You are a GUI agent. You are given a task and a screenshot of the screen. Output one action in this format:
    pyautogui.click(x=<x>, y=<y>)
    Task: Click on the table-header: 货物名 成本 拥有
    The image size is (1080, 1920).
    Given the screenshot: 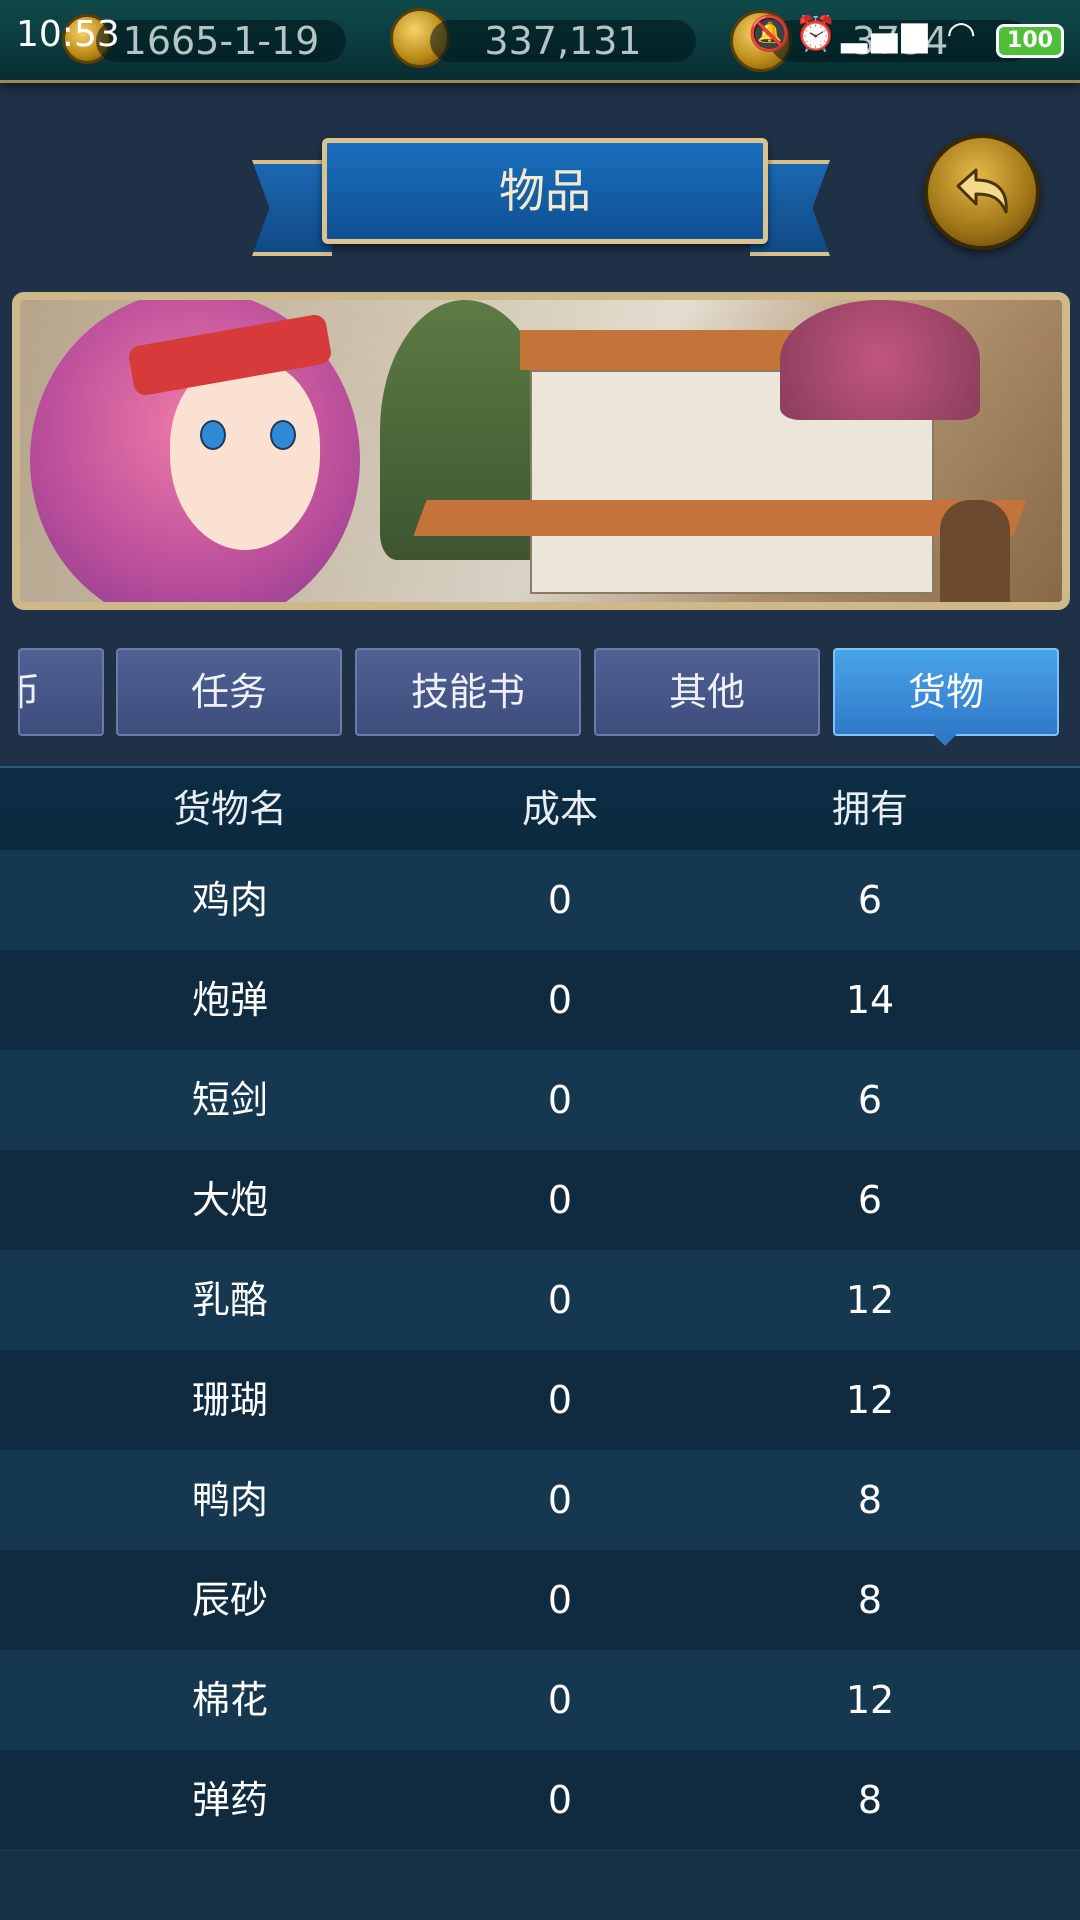 What is the action you would take?
    pyautogui.click(x=540, y=809)
    